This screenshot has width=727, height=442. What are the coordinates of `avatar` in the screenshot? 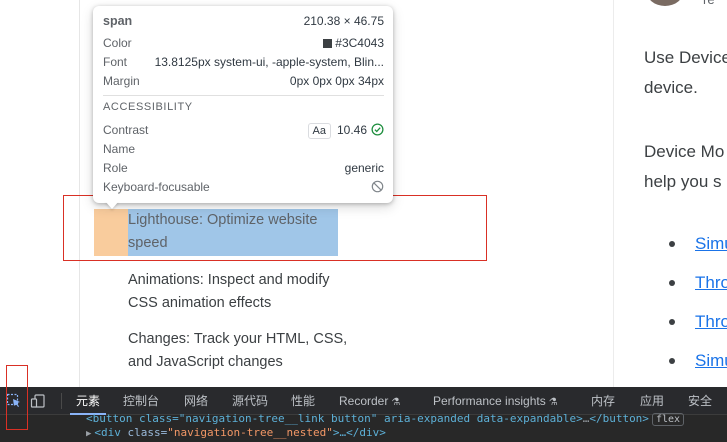 It's located at (665, 3).